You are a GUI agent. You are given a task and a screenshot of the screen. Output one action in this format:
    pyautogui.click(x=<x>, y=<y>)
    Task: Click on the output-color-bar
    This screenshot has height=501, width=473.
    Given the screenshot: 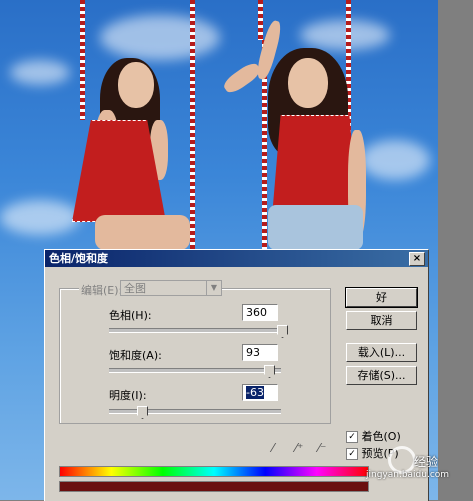 What is the action you would take?
    pyautogui.click(x=214, y=486)
    